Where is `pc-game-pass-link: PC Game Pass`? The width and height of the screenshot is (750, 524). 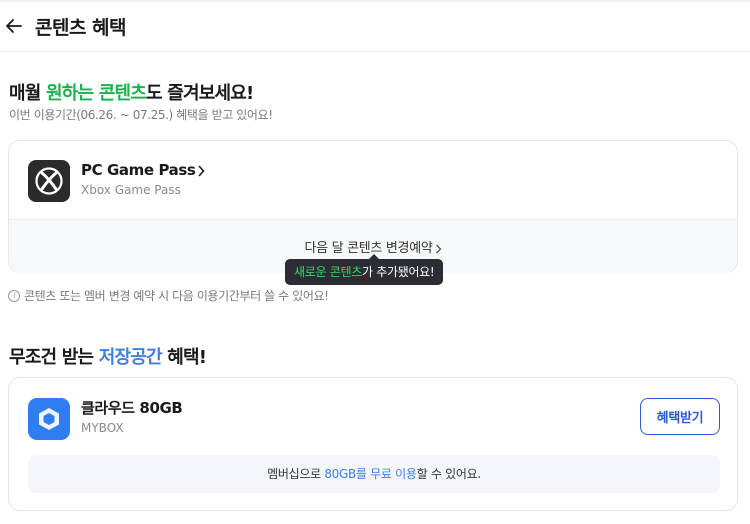 pc-game-pass-link: PC Game Pass is located at coordinates (143, 170).